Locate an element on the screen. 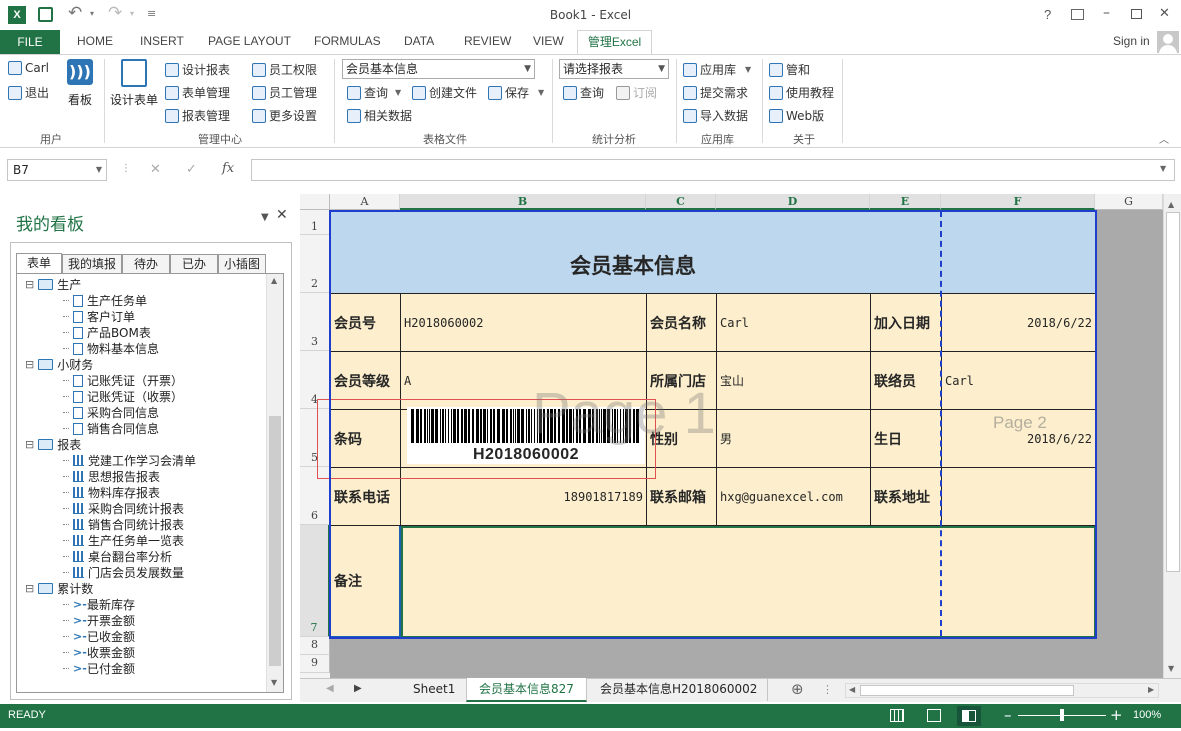 This screenshot has width=1181, height=731. tab-review: REVIEW is located at coordinates (487, 41).